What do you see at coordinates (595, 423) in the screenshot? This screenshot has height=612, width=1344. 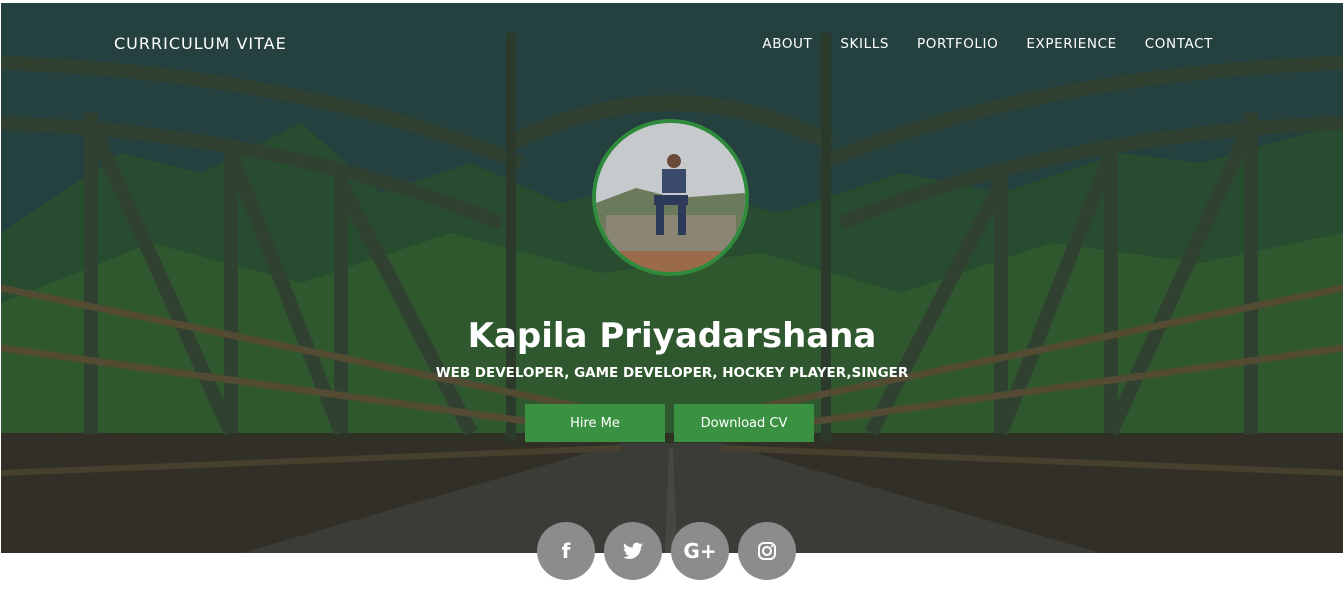 I see `hire-me-button: Hire Me` at bounding box center [595, 423].